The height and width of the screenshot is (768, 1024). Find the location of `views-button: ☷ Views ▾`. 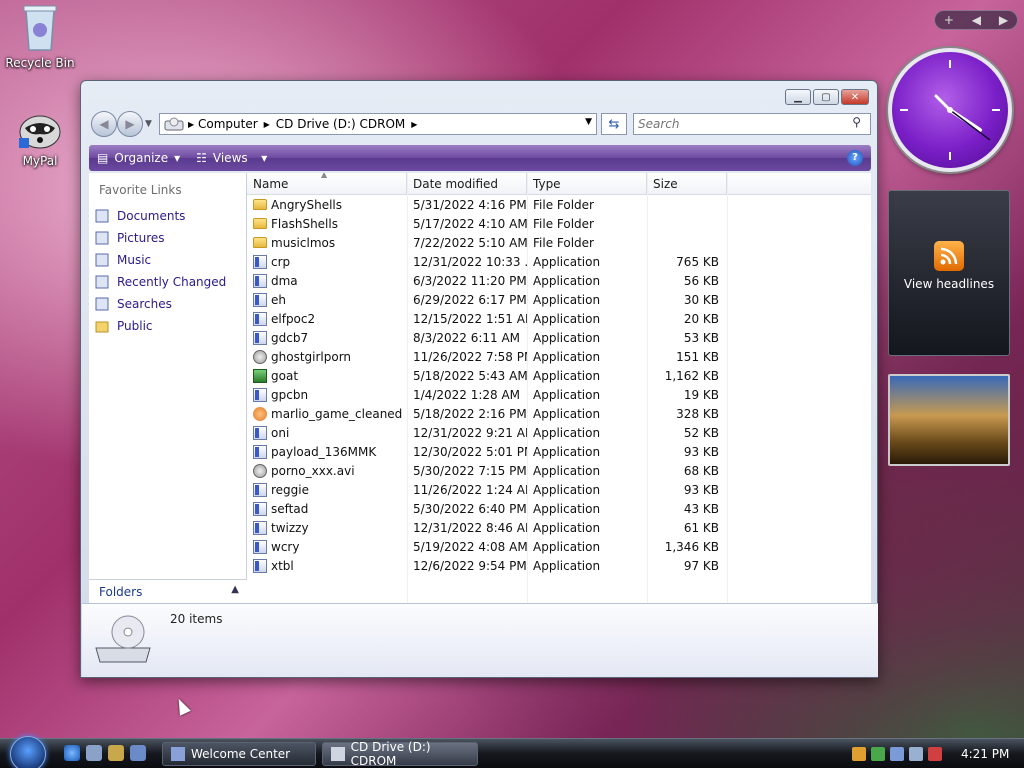

views-button: ☷ Views ▾ is located at coordinates (231, 158).